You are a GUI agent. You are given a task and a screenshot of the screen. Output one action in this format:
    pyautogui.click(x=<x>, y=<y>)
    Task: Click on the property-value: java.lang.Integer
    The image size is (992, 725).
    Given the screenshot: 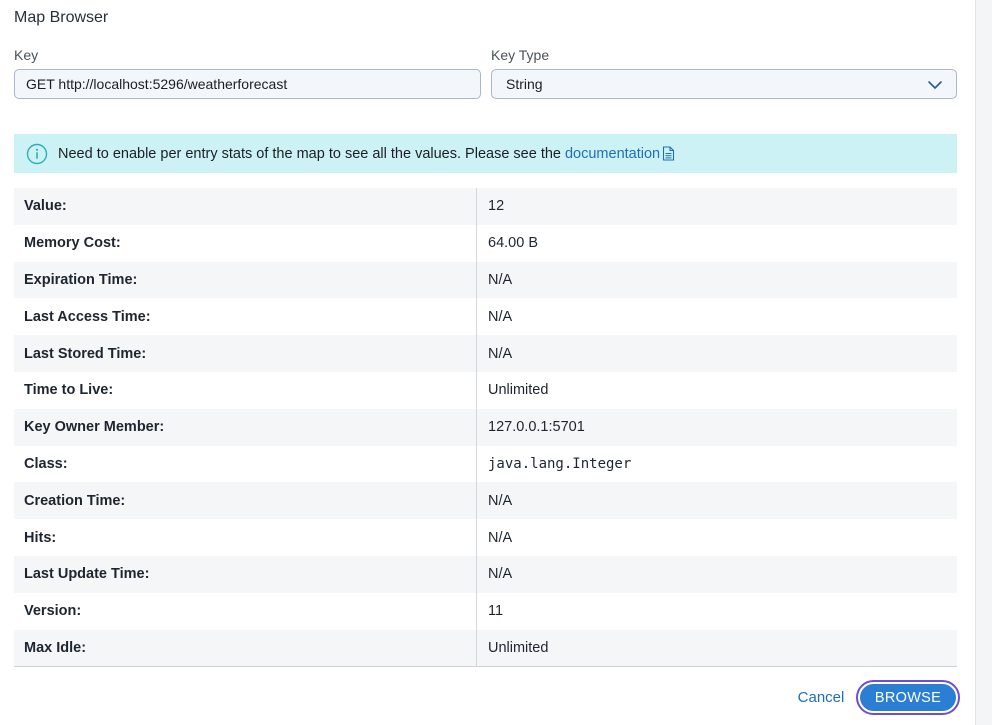 What is the action you would take?
    pyautogui.click(x=560, y=463)
    